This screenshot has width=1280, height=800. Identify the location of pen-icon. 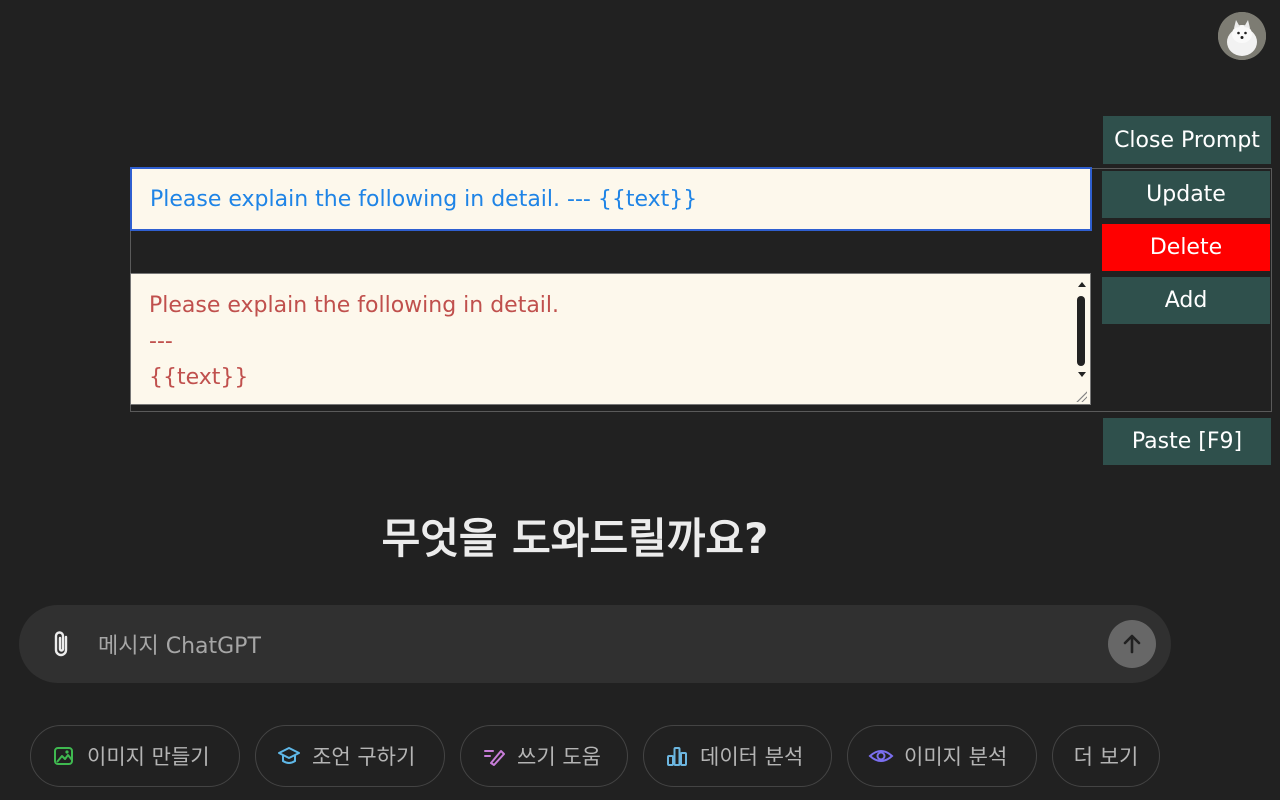
(494, 756).